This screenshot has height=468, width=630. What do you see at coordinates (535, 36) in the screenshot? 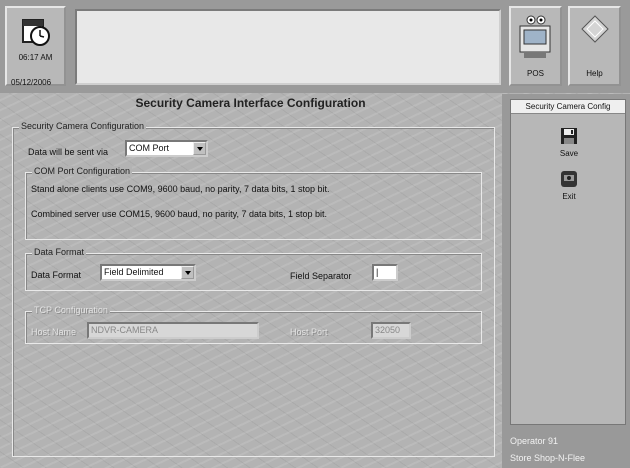
I see `pos-terminal-icon` at bounding box center [535, 36].